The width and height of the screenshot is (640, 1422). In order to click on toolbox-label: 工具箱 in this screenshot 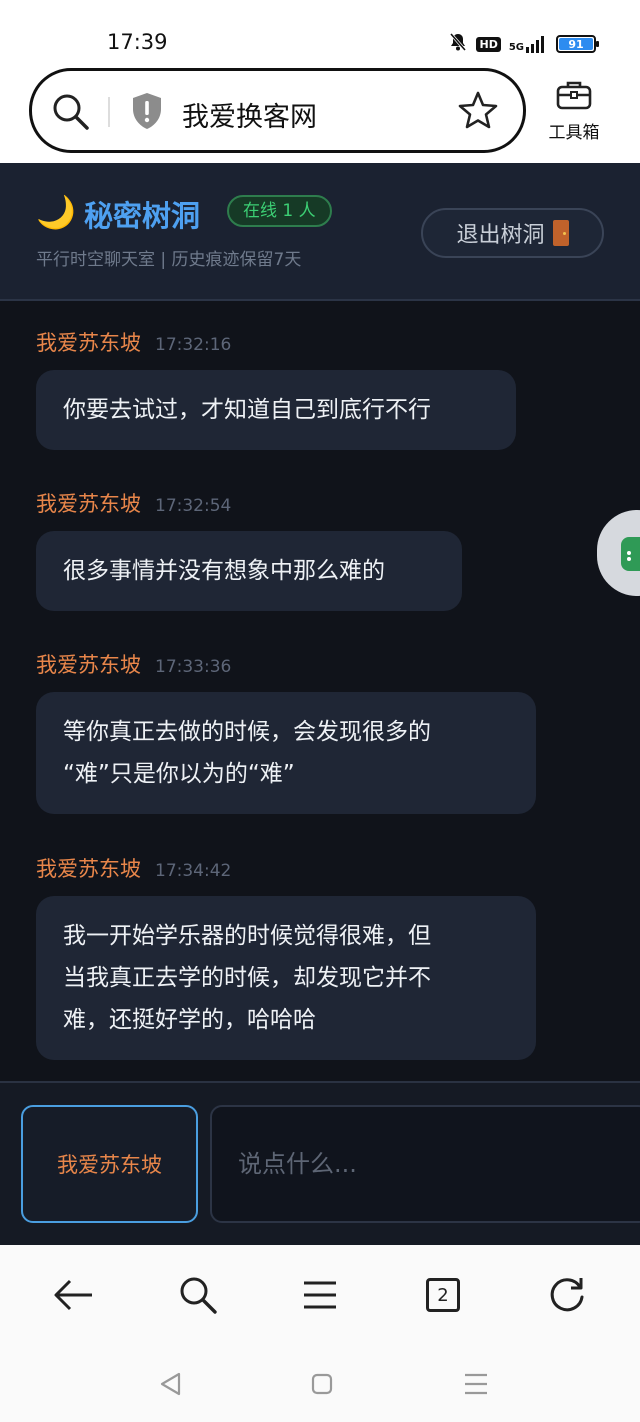, I will do `click(574, 133)`.